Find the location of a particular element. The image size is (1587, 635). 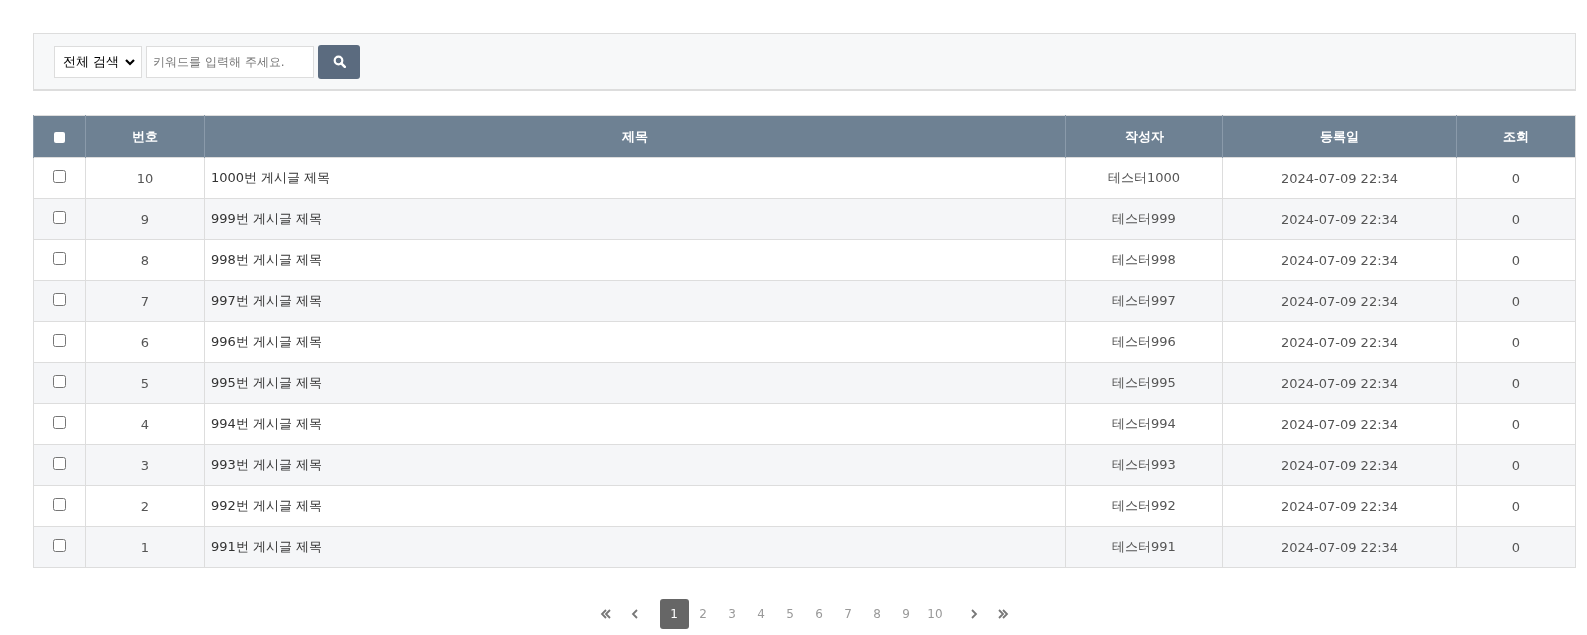

number-cell: 10 is located at coordinates (145, 178).